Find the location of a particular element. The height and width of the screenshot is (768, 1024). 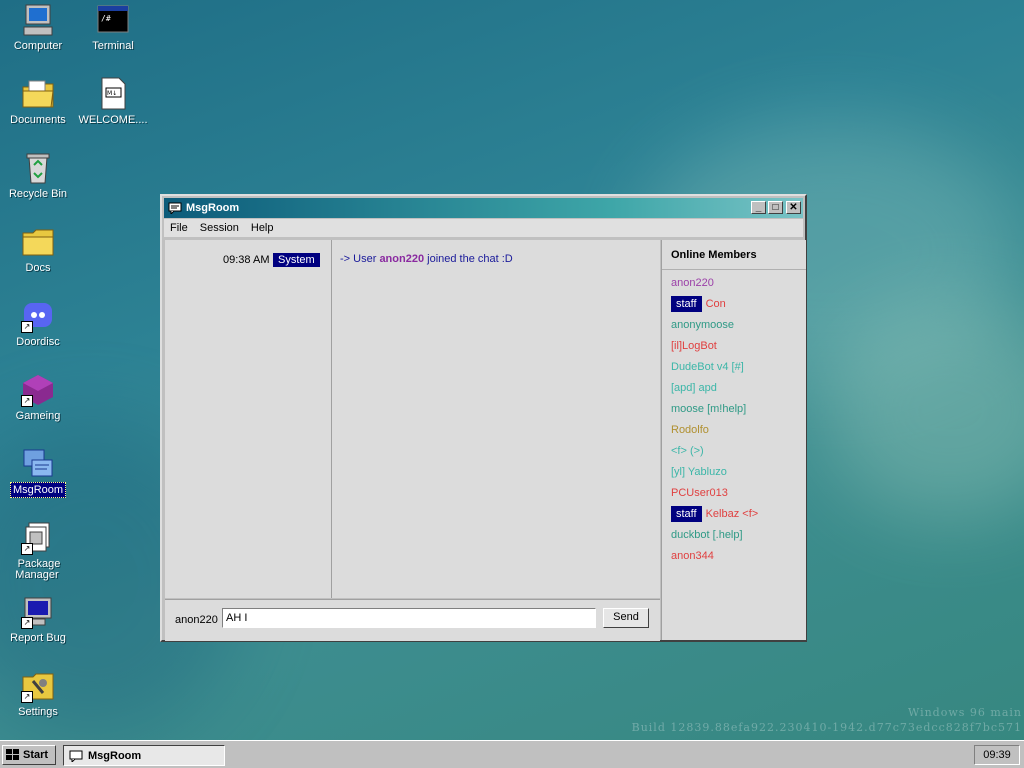

input-row: anon220 Send is located at coordinates (412, 620).